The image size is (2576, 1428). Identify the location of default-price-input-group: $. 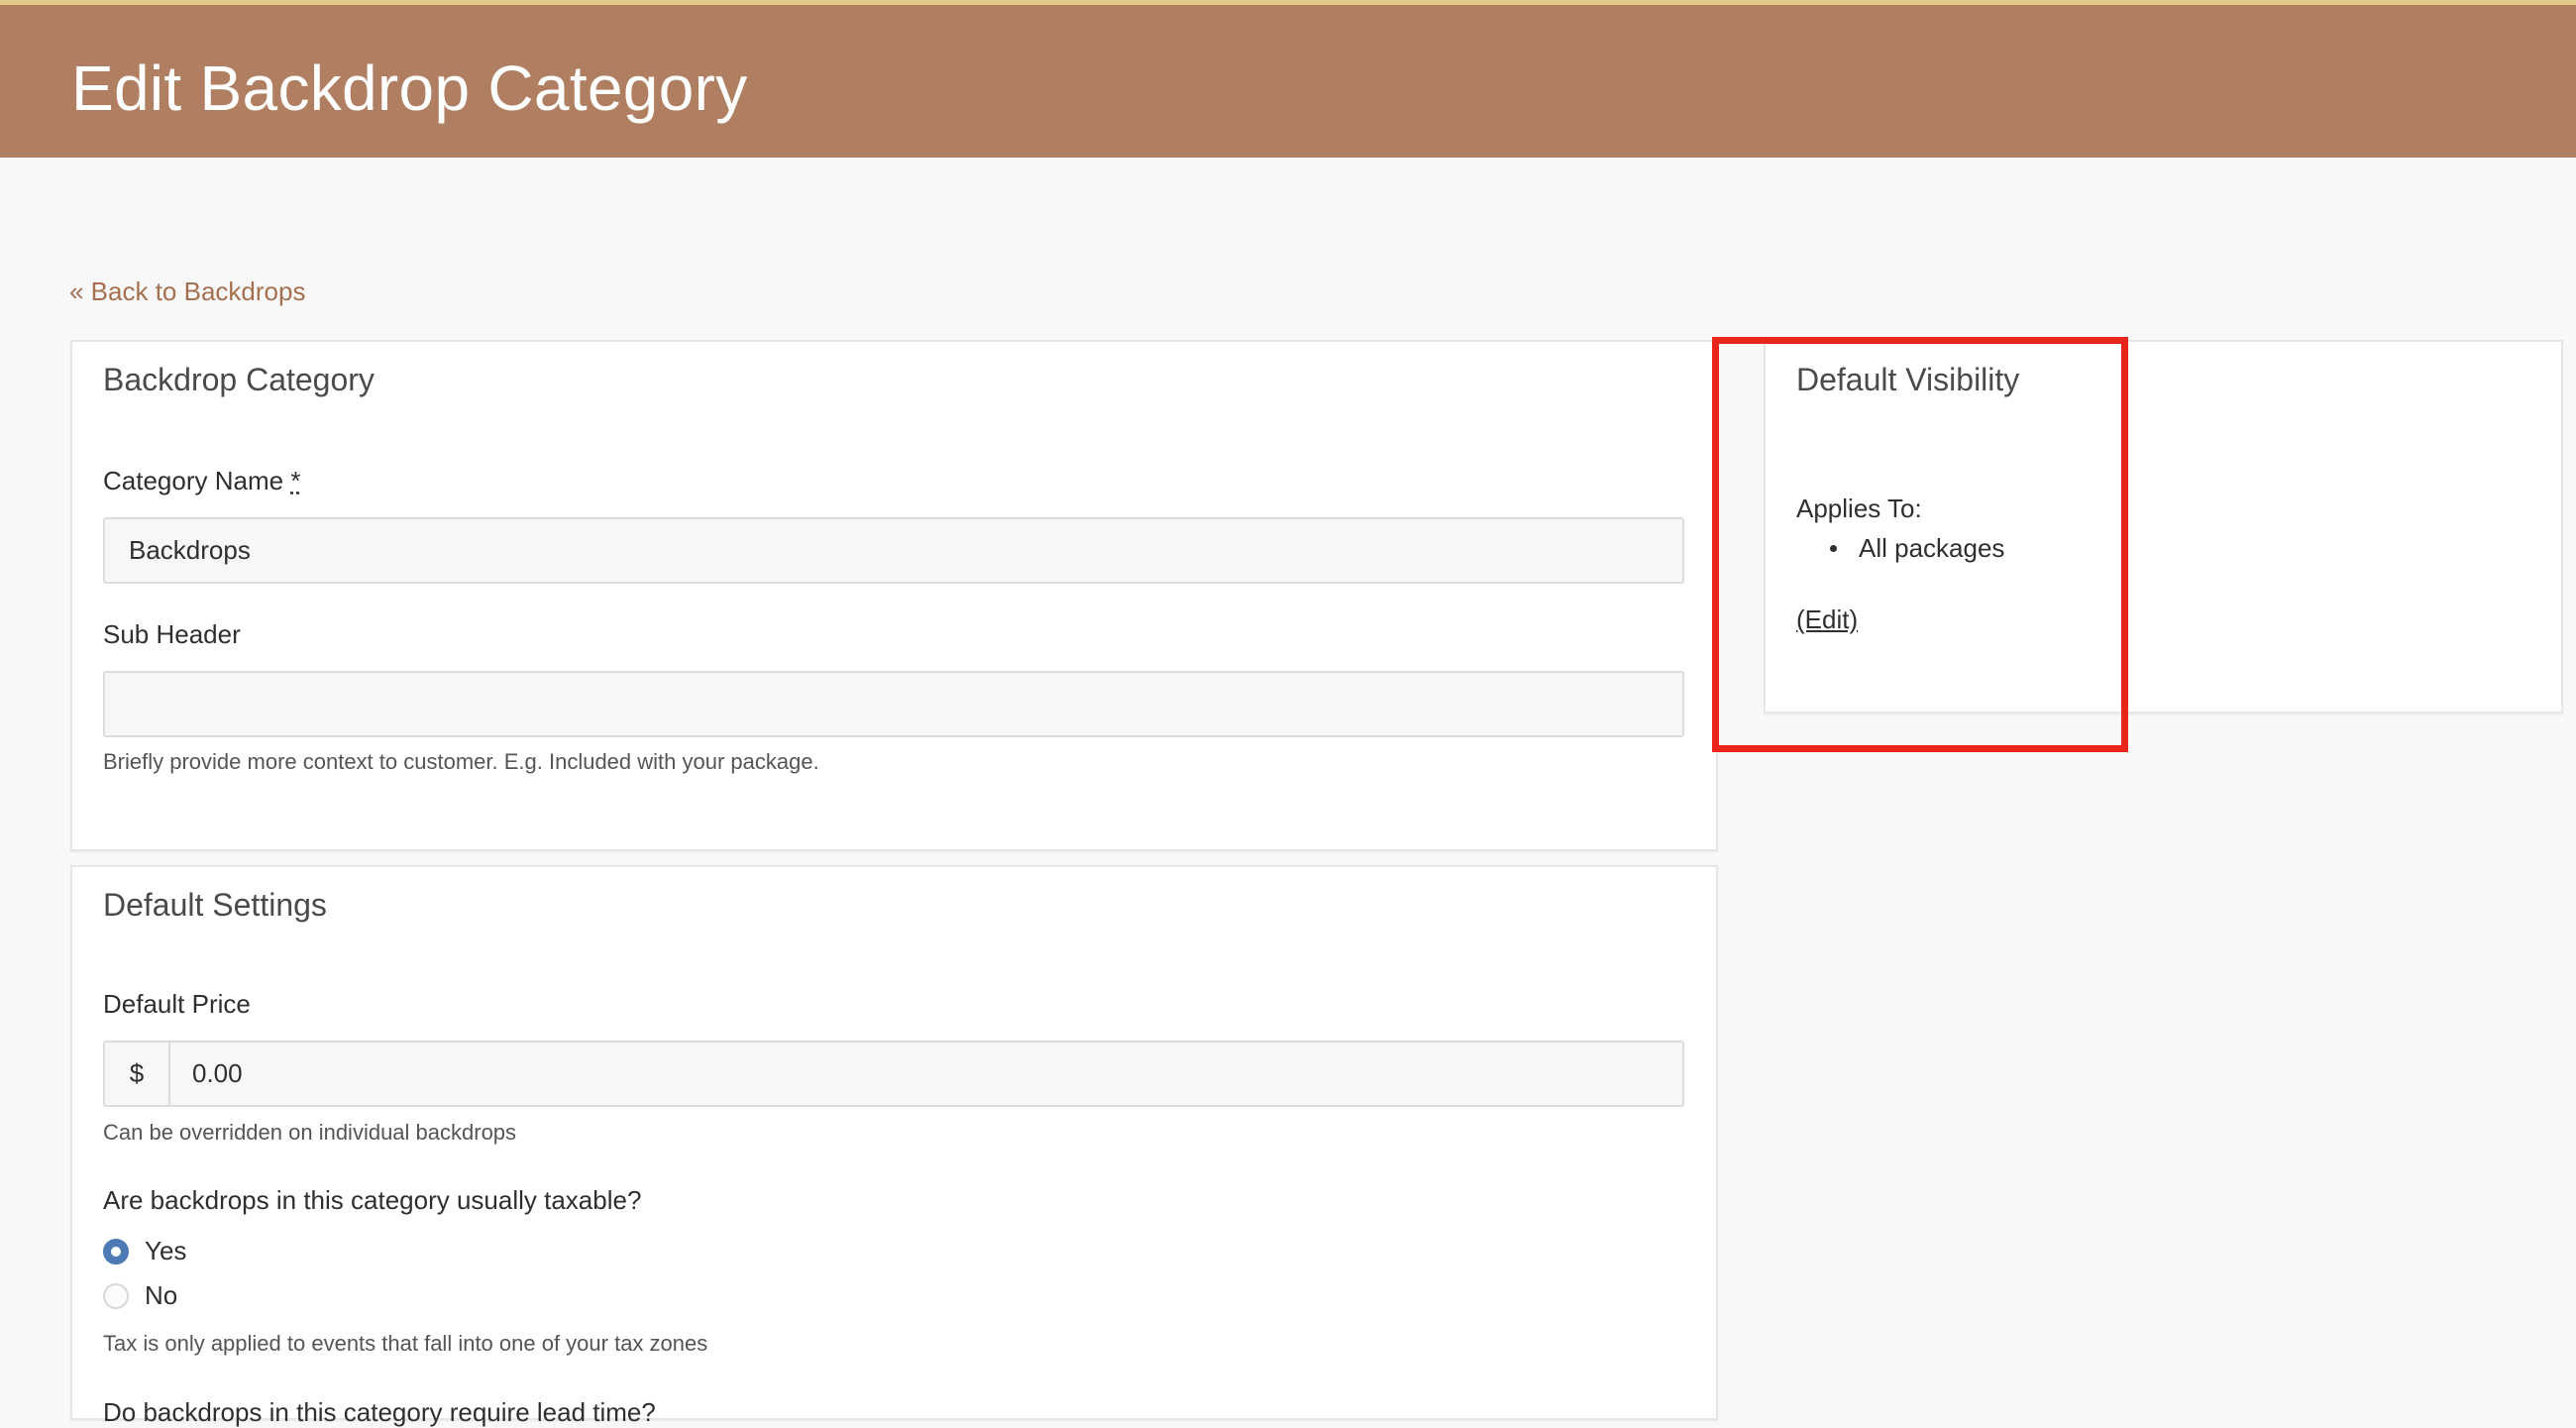
(893, 1074).